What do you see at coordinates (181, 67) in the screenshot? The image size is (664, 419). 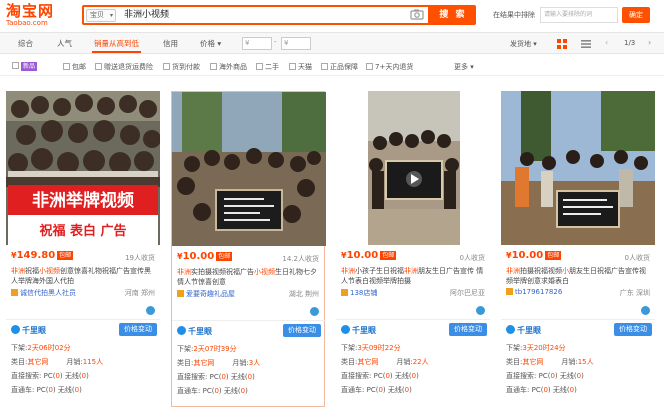 I see `filter-cod: 货到付款` at bounding box center [181, 67].